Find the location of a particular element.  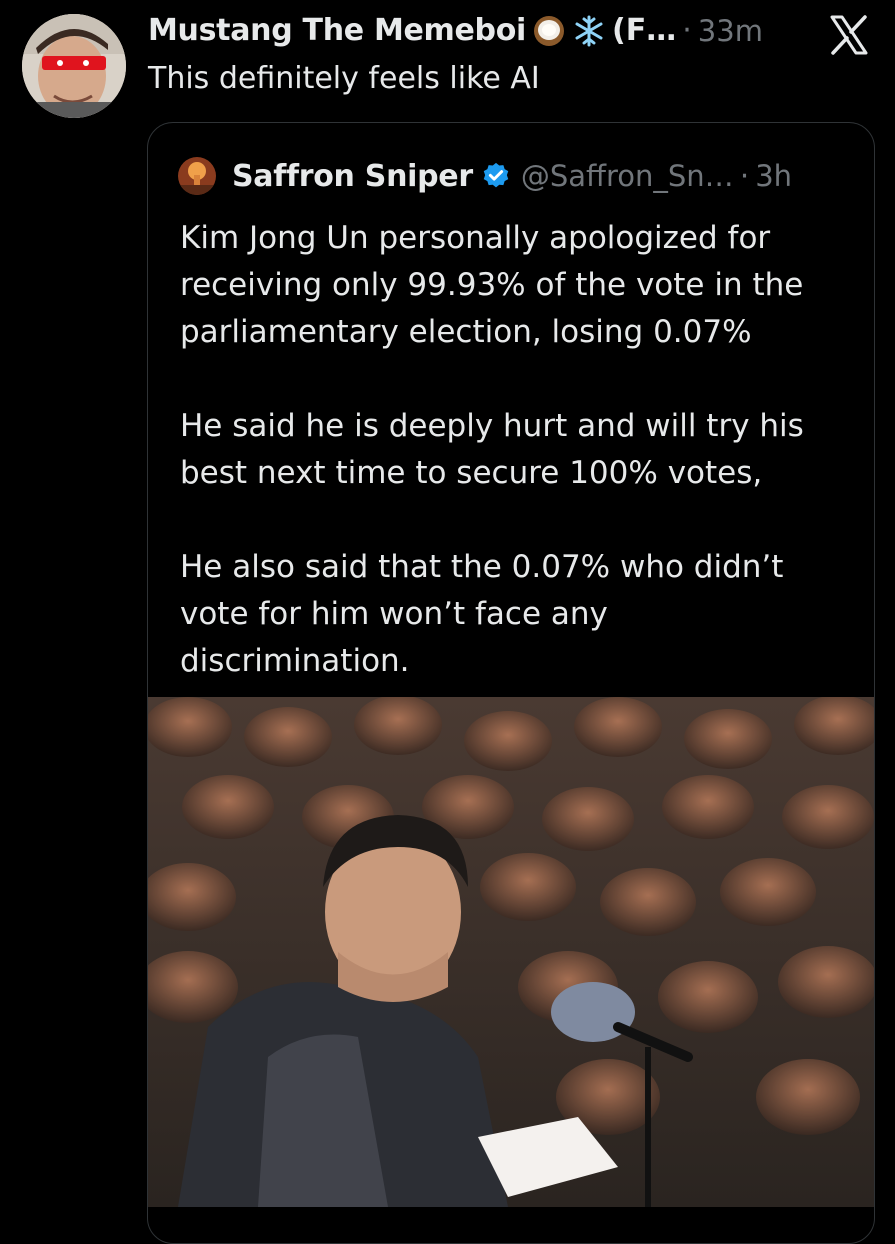

quoted-author-name: Saffron Sniper is located at coordinates (352, 176).